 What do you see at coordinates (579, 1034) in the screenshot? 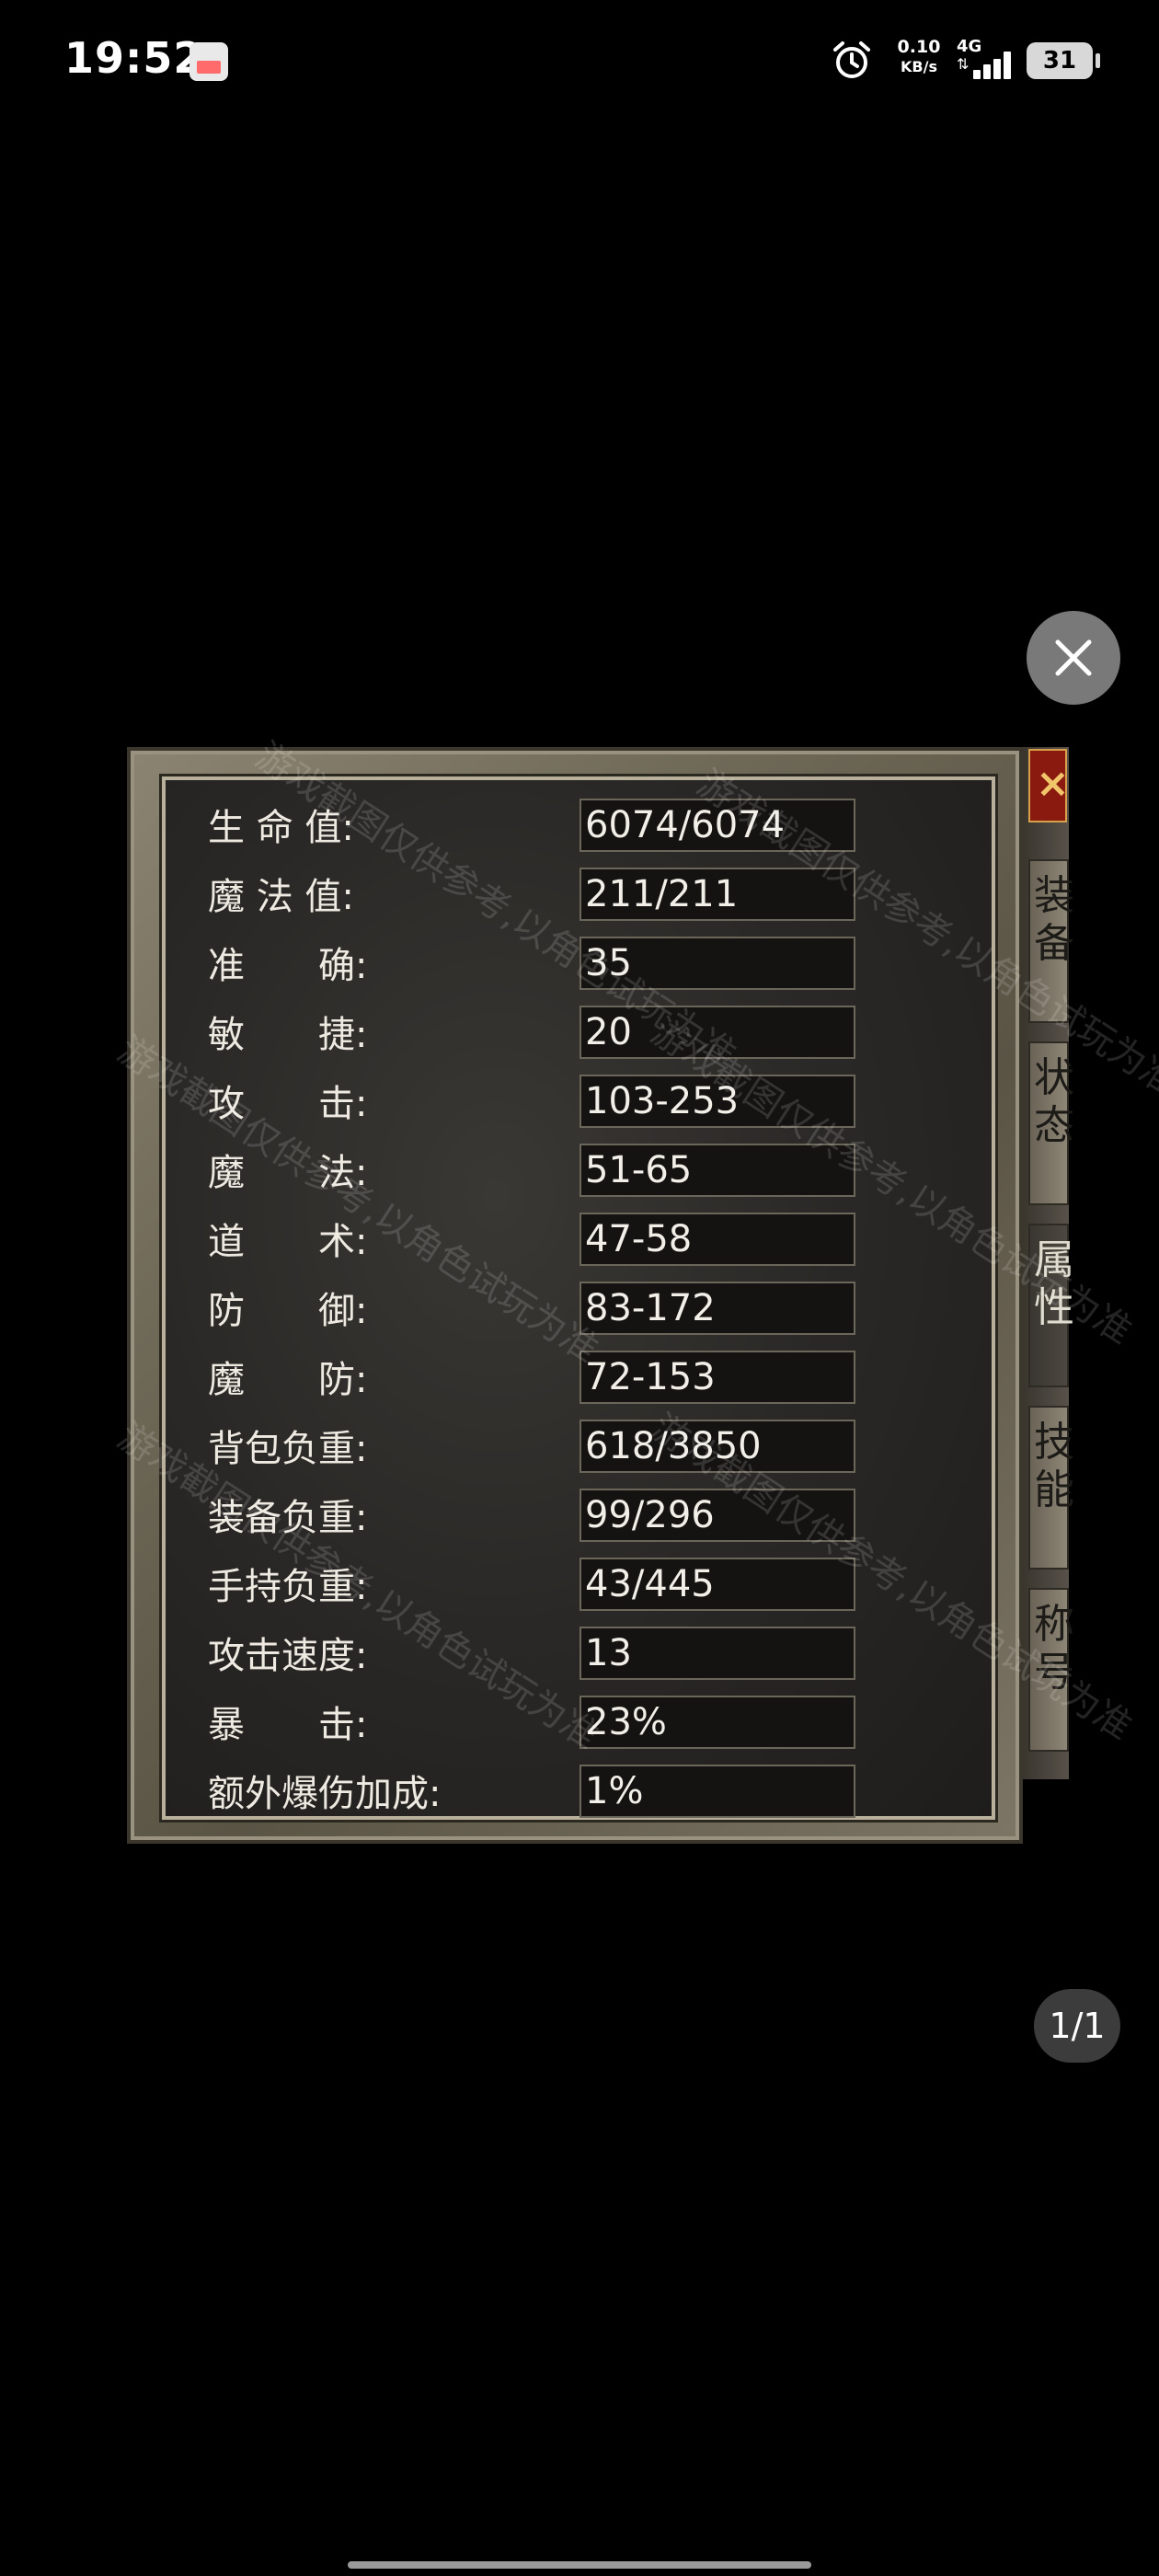
I see `stat-row: 敏 捷: 20` at bounding box center [579, 1034].